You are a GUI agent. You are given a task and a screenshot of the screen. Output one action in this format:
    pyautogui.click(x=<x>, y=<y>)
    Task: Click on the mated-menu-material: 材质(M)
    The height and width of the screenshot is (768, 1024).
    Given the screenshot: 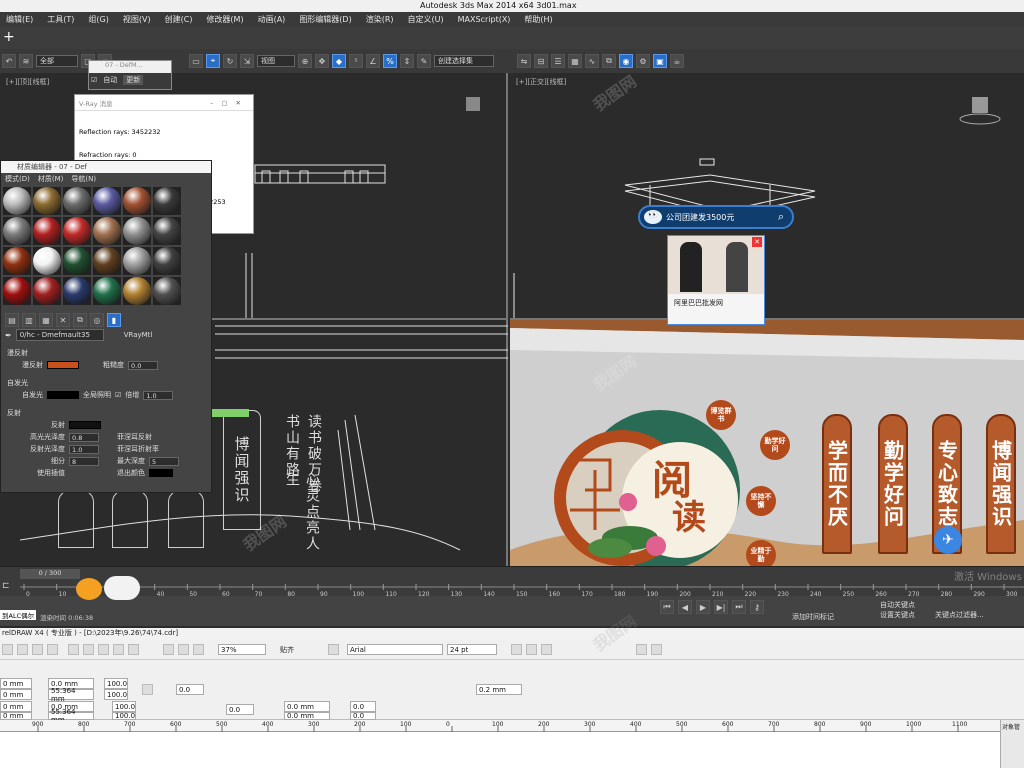 What is the action you would take?
    pyautogui.click(x=51, y=179)
    